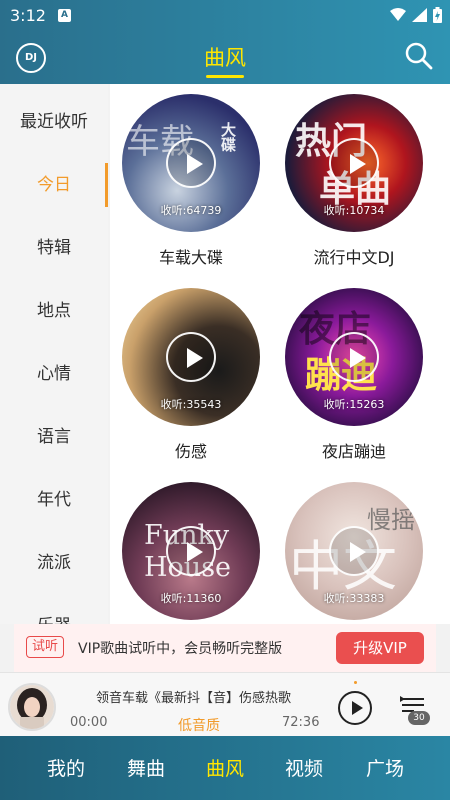  Describe the element at coordinates (190, 257) in the screenshot. I see `playlist-name: 车载大碟` at that location.